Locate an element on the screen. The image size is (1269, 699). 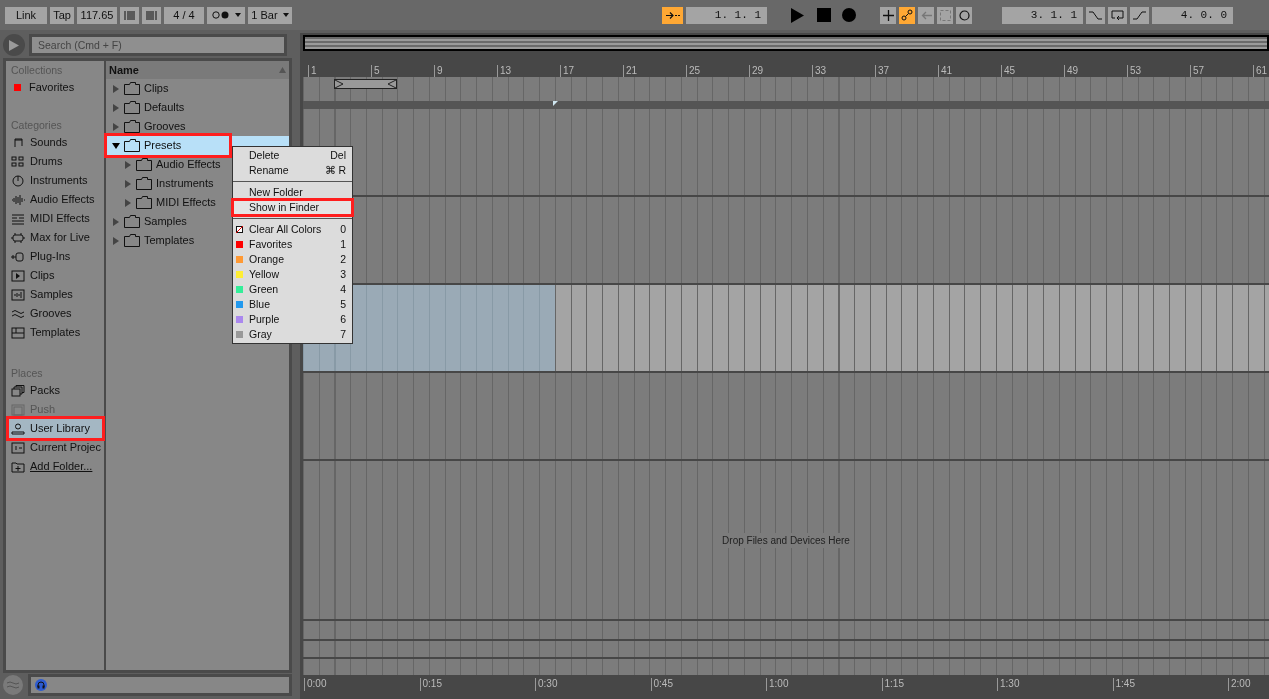
shortcut-label: 6 is located at coordinates (343, 319).